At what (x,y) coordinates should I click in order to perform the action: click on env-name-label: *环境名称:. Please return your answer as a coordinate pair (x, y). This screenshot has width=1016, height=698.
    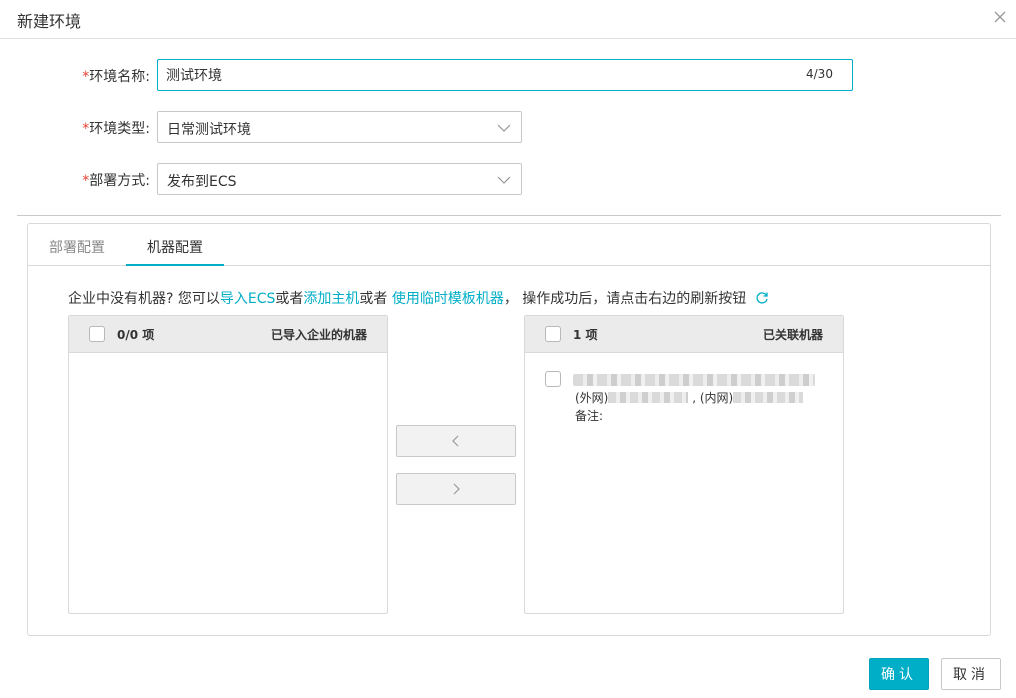
    Looking at the image, I should click on (75, 75).